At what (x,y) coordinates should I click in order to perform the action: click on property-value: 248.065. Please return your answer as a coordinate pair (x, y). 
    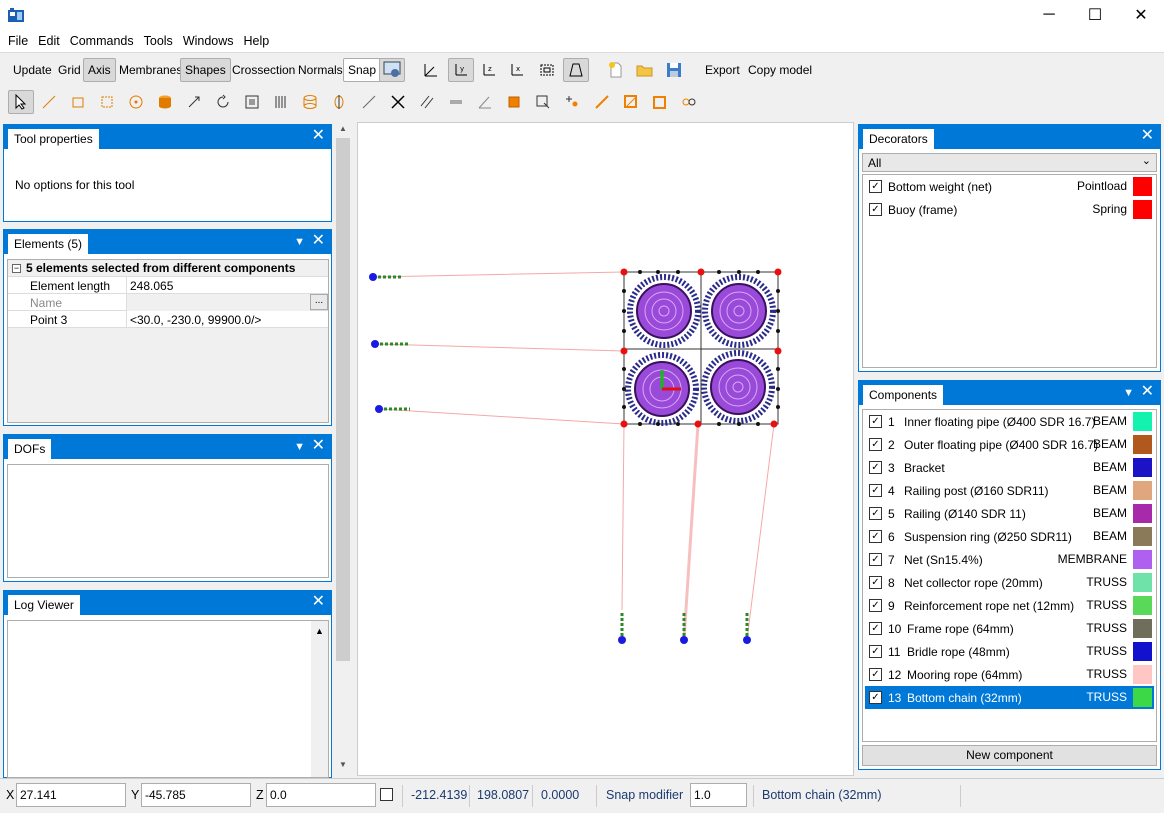
    Looking at the image, I should click on (151, 286).